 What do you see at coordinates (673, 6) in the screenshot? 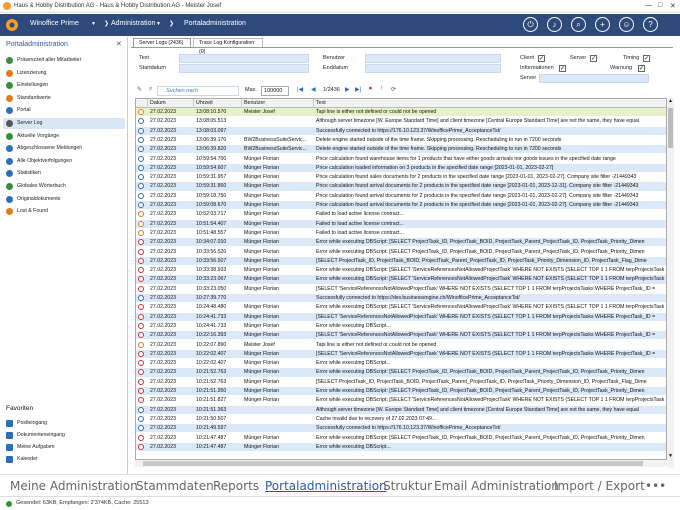
I see `close-icon: ✕` at bounding box center [673, 6].